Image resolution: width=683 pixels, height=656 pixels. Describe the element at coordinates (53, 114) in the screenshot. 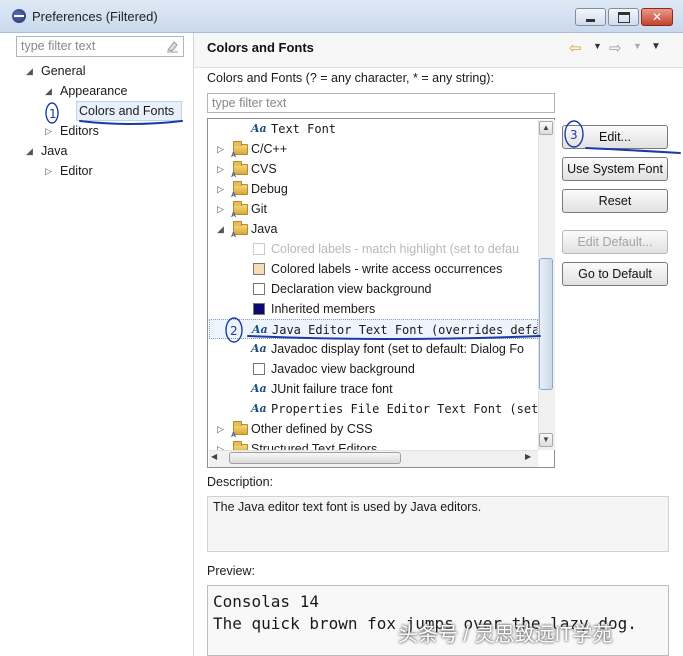

I see `annotation-number: 1` at that location.